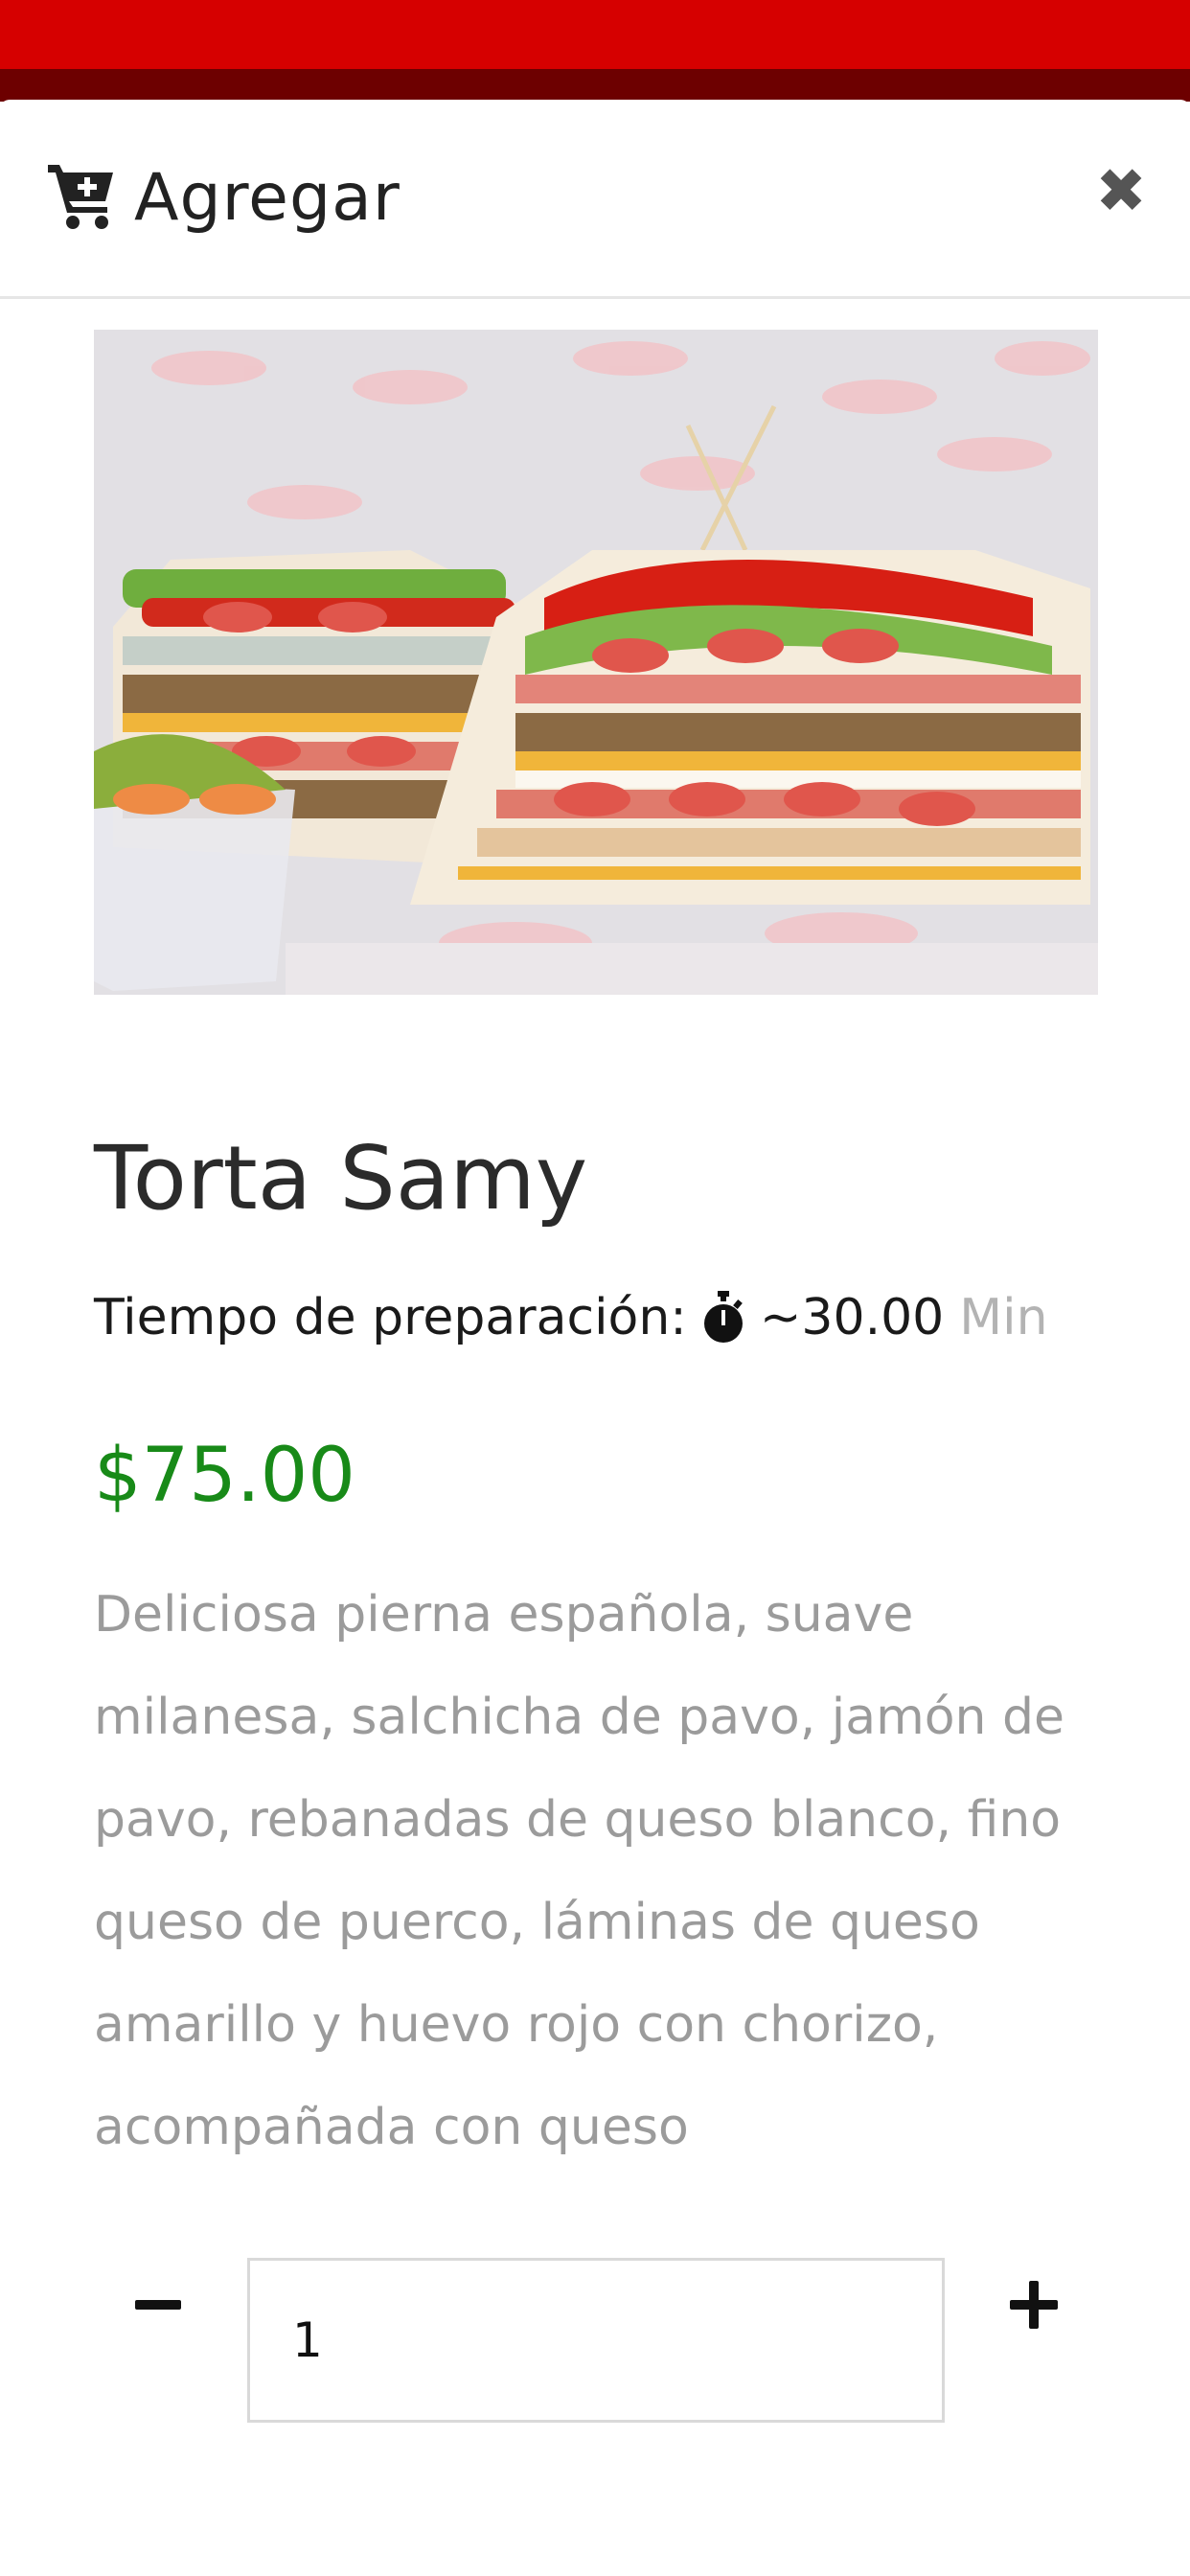  I want to click on close-icon: ✖, so click(1121, 191).